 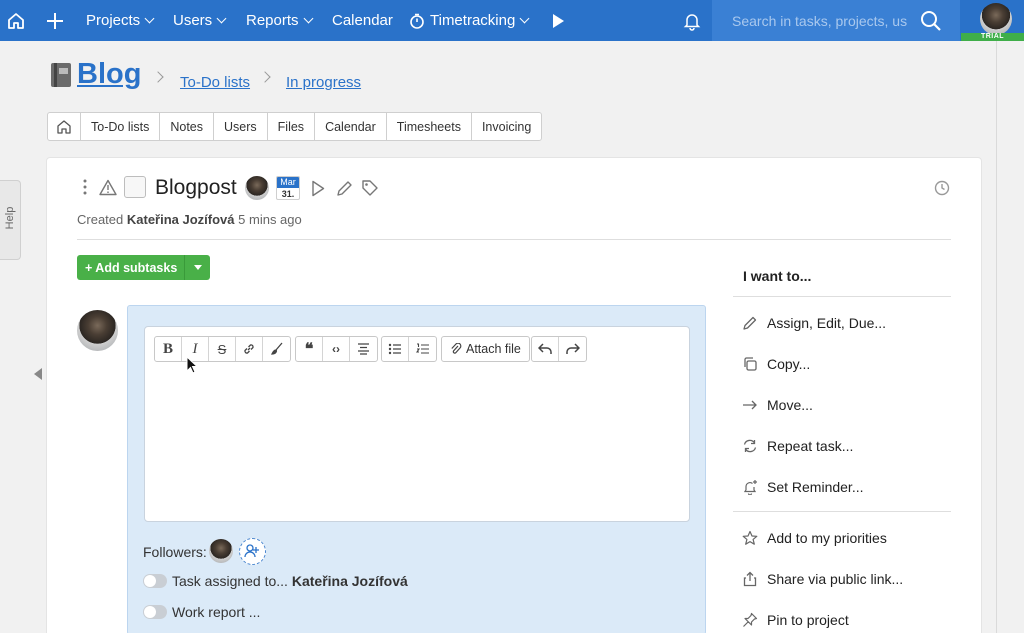 What do you see at coordinates (290, 581) in the screenshot?
I see `task-assigned-option: Task assigned to... Kateřina Jozífová` at bounding box center [290, 581].